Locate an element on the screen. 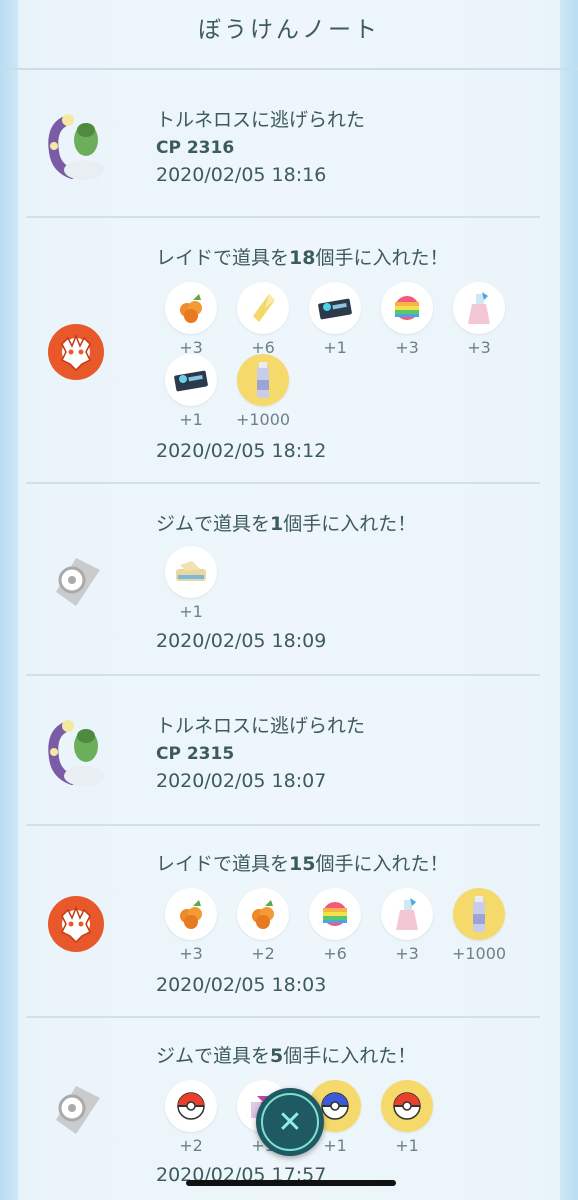 This screenshot has width=578, height=1200. item-rare-candy-rainbow: +6 is located at coordinates (335, 925).